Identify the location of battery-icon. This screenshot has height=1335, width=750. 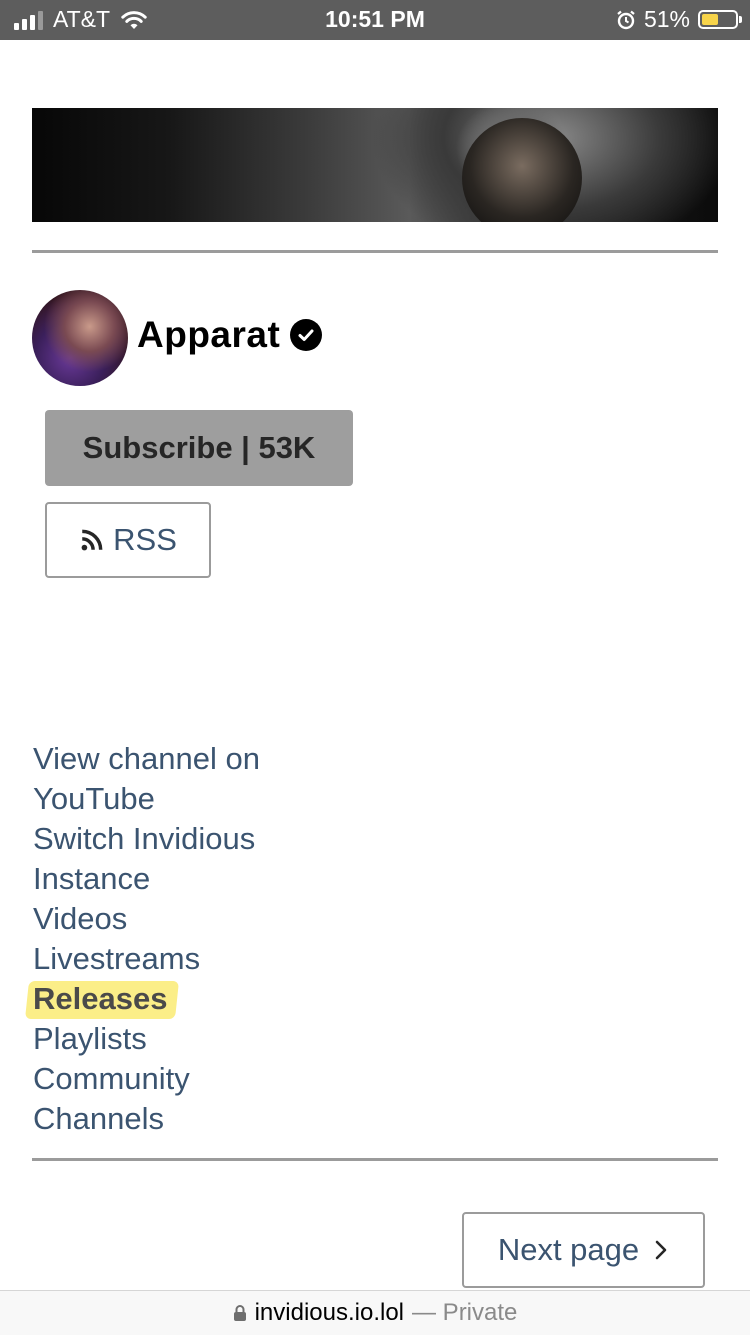
(720, 19).